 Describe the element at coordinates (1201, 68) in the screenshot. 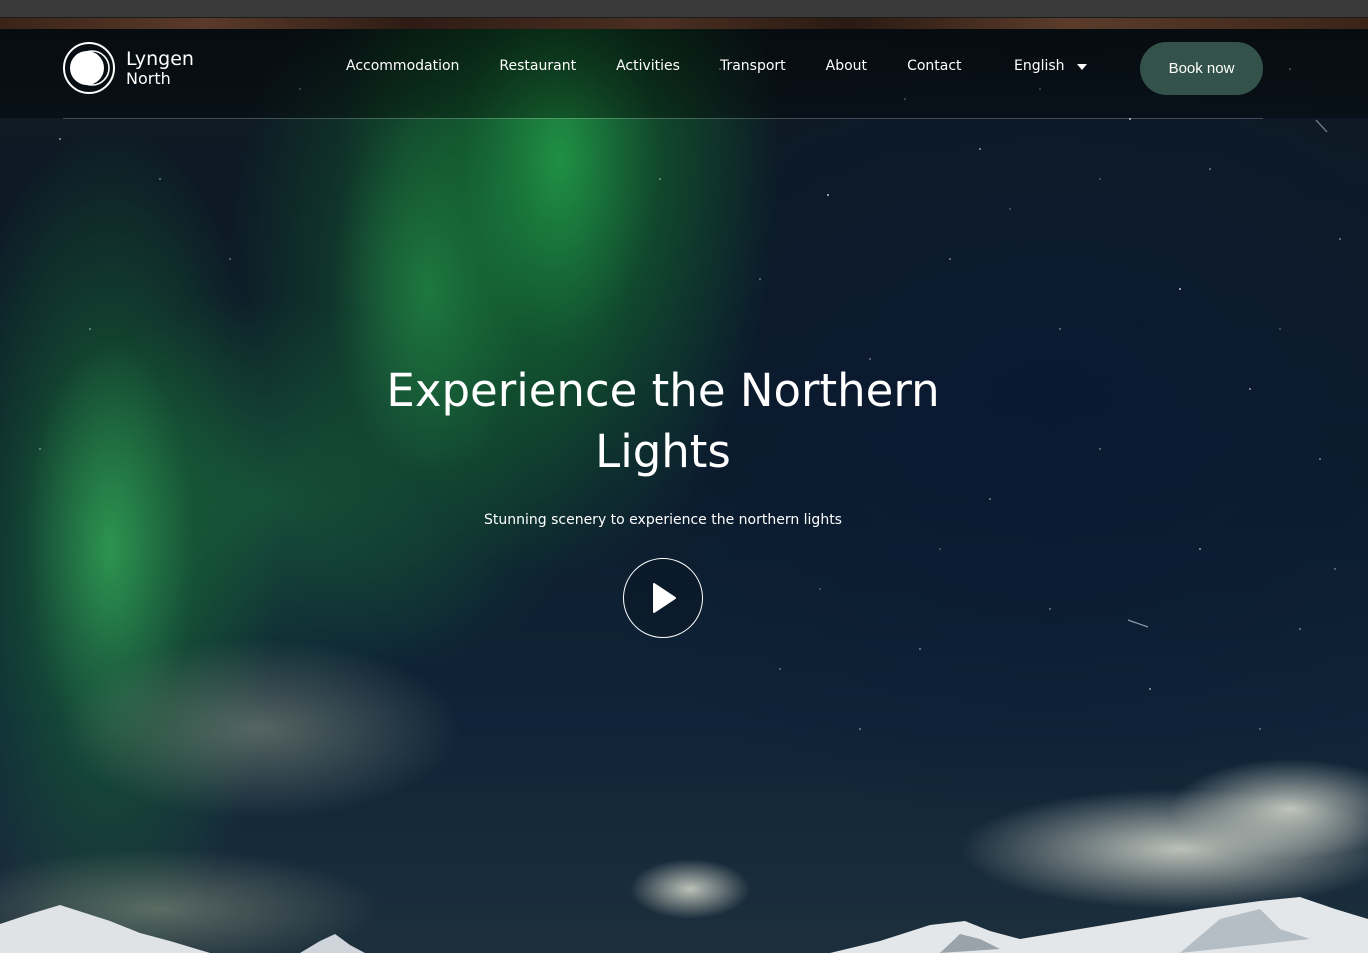

I see `book-now-button: Book now` at that location.